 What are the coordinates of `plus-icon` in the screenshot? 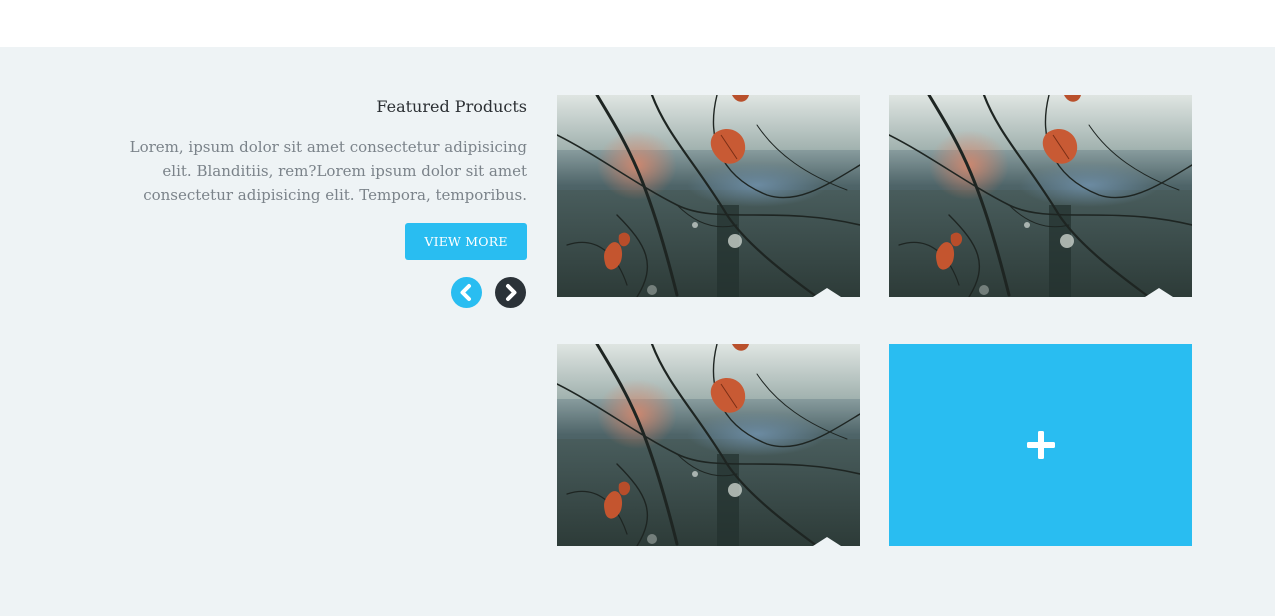 It's located at (1040, 445).